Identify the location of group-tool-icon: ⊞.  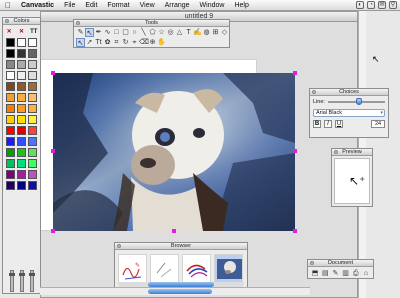
(215, 32).